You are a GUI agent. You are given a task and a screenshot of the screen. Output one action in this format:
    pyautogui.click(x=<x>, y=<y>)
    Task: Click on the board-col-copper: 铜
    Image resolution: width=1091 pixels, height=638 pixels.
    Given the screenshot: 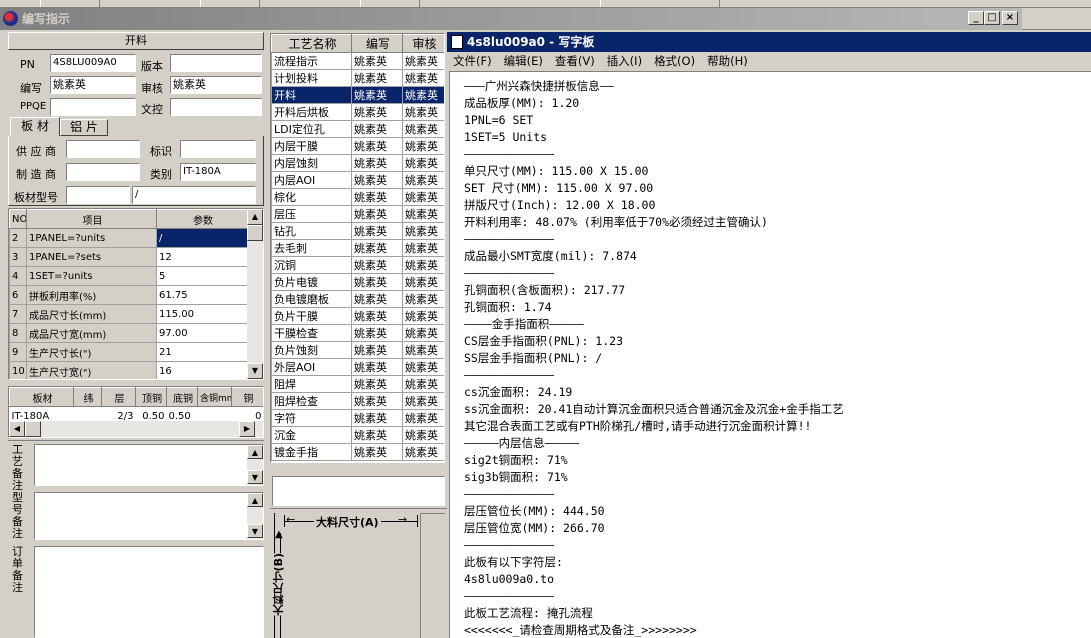 What is the action you would take?
    pyautogui.click(x=247, y=397)
    